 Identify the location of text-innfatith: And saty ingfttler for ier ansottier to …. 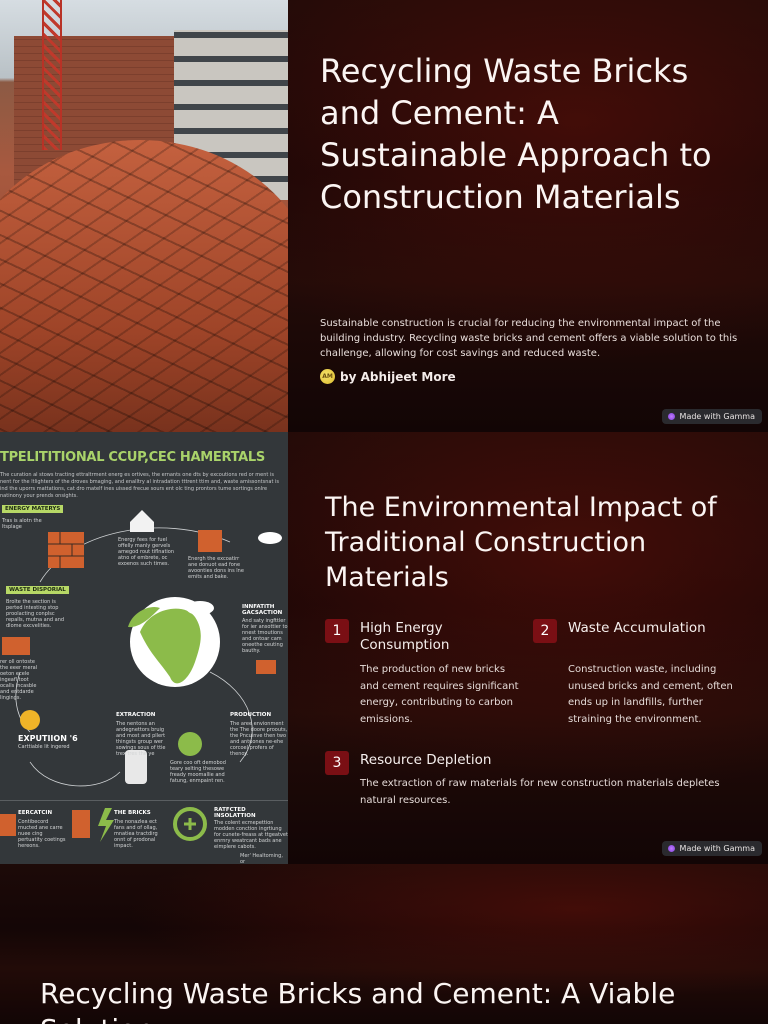
(265, 636).